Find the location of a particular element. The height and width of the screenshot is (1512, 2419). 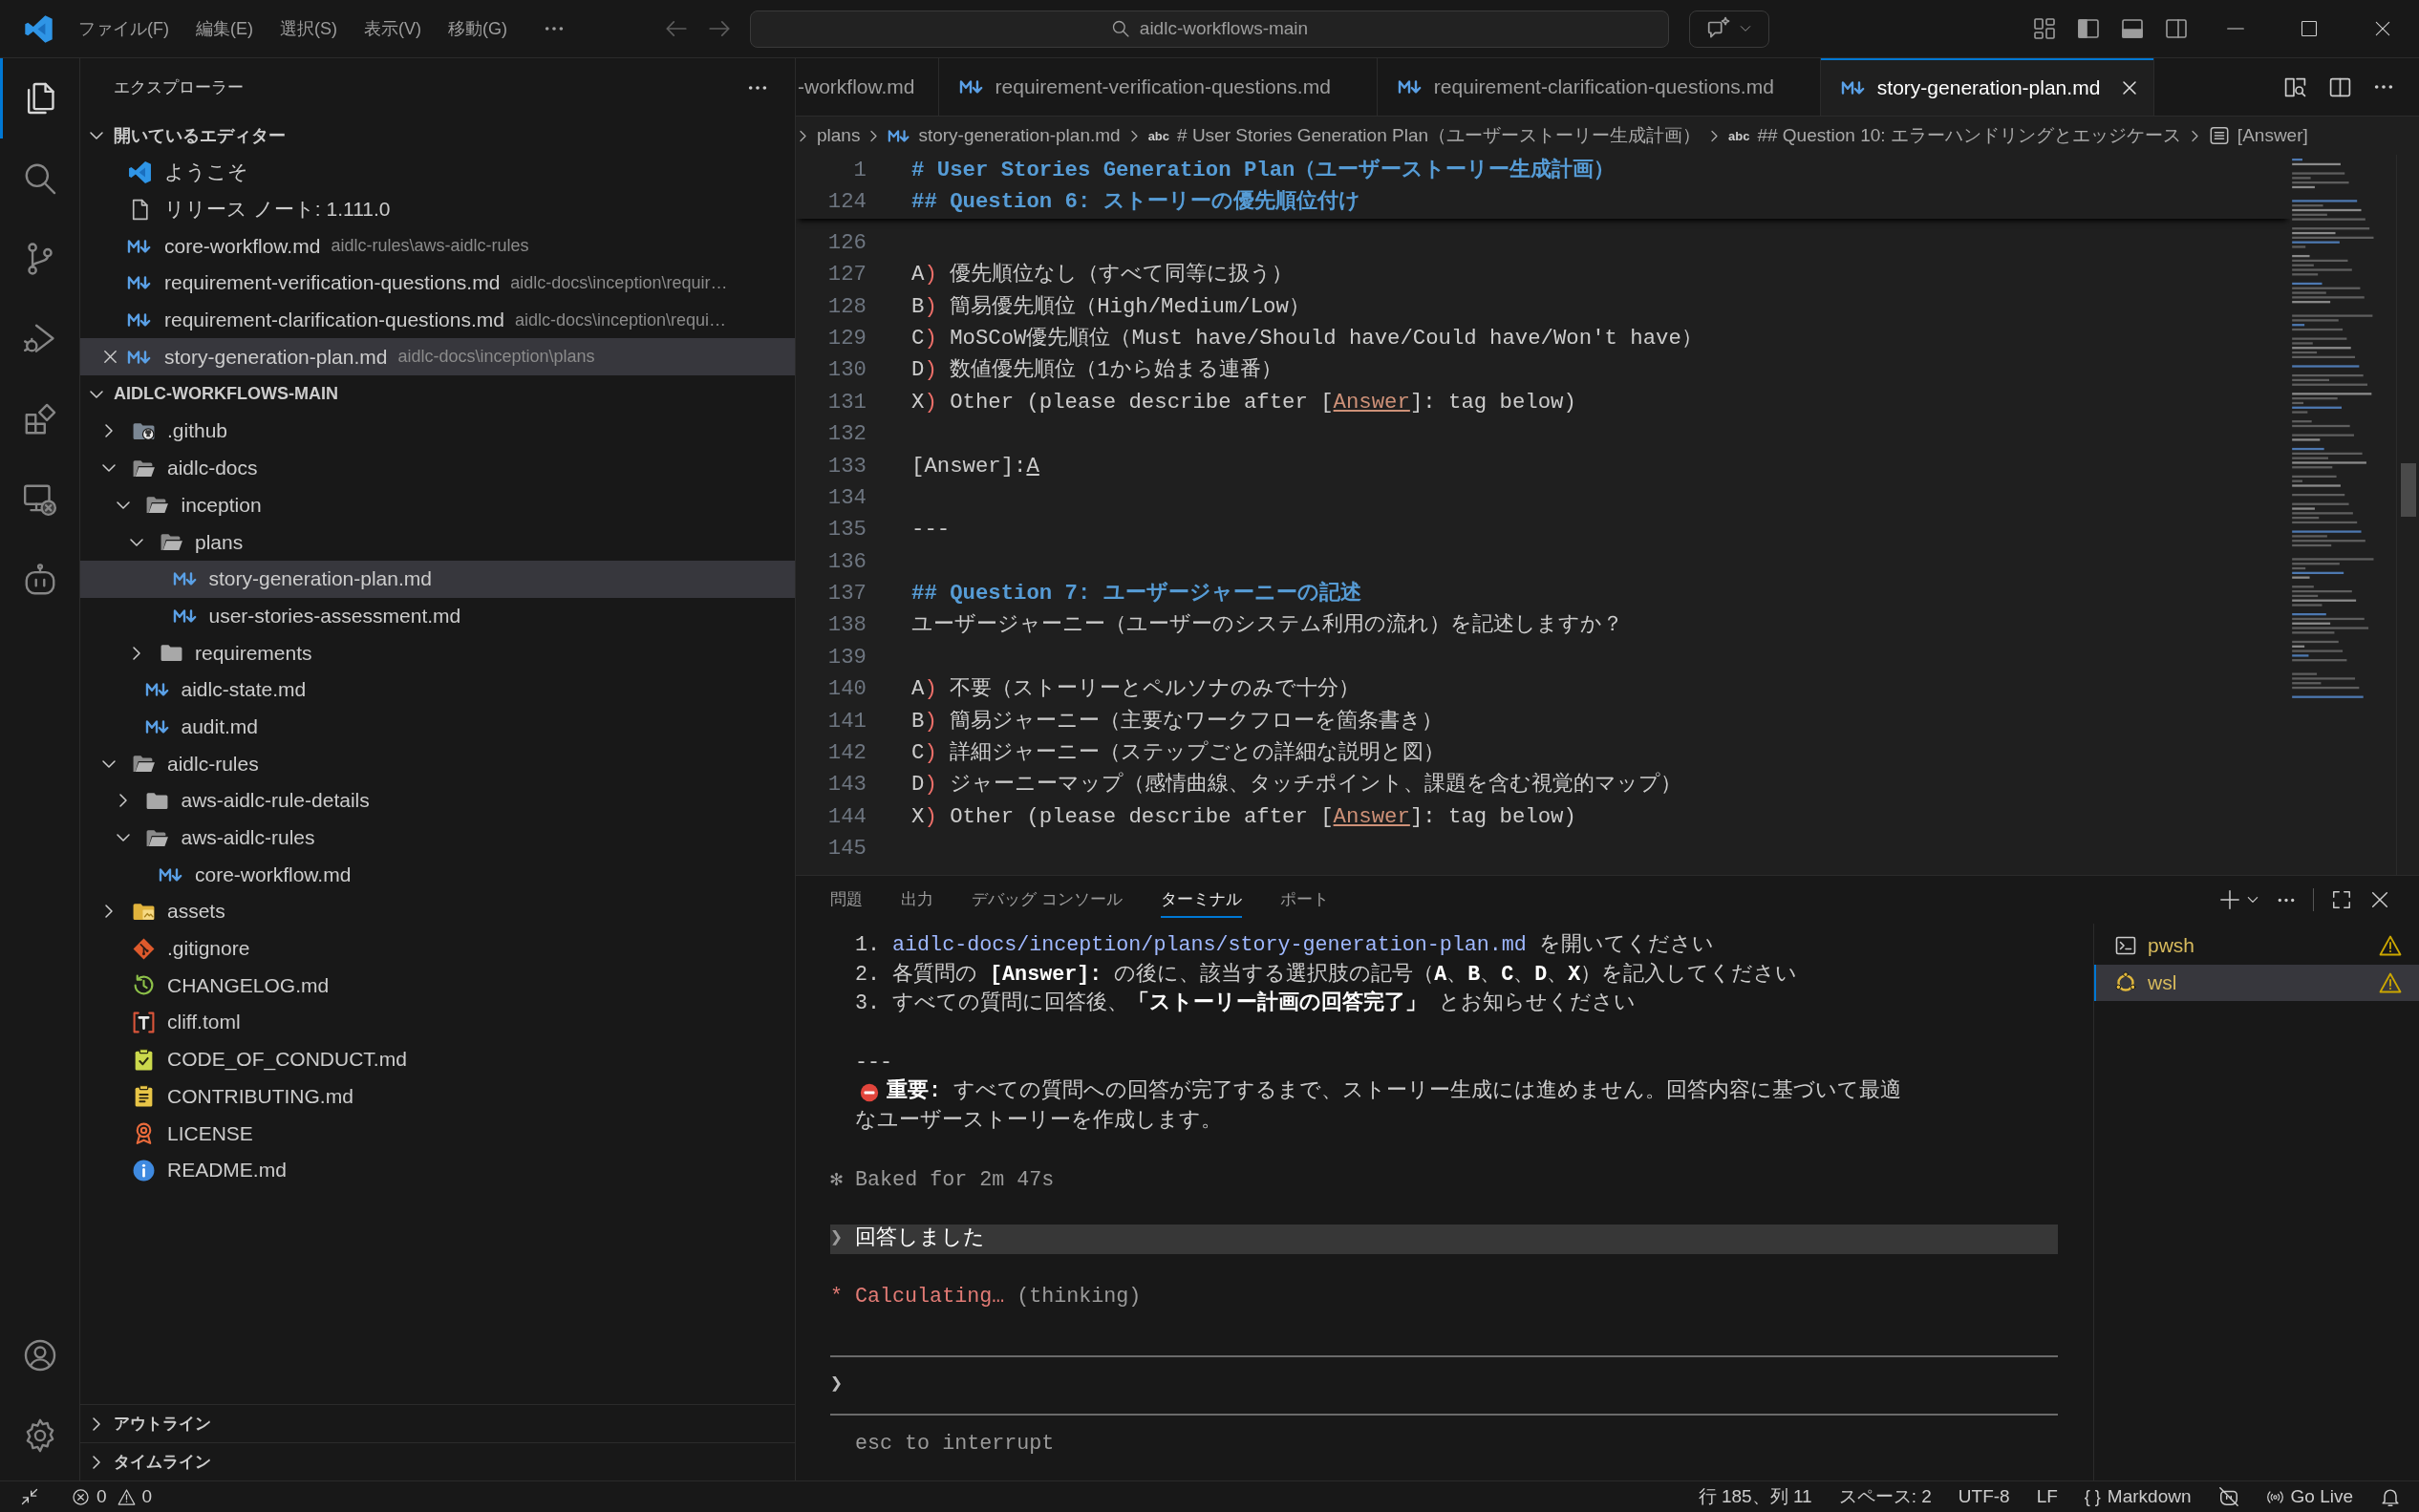

breadcrumb-item: story-generation-plan.md is located at coordinates (1005, 135).